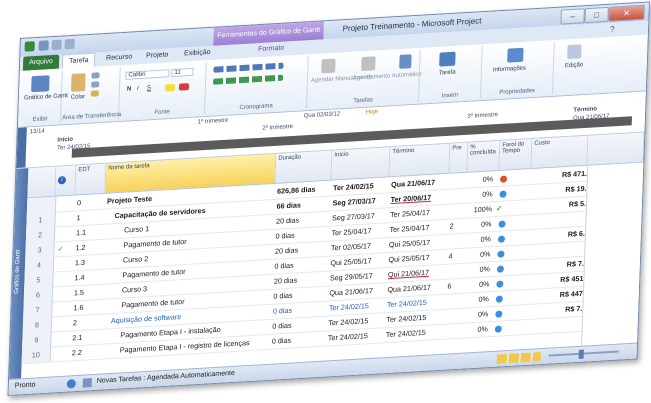  I want to click on header-start: Início, so click(361, 164).